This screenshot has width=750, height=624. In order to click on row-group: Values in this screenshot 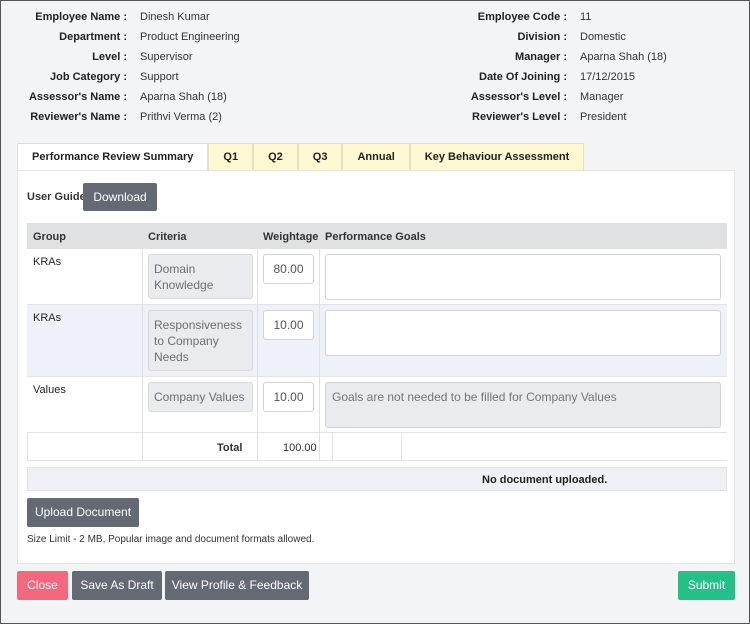, I will do `click(49, 390)`.